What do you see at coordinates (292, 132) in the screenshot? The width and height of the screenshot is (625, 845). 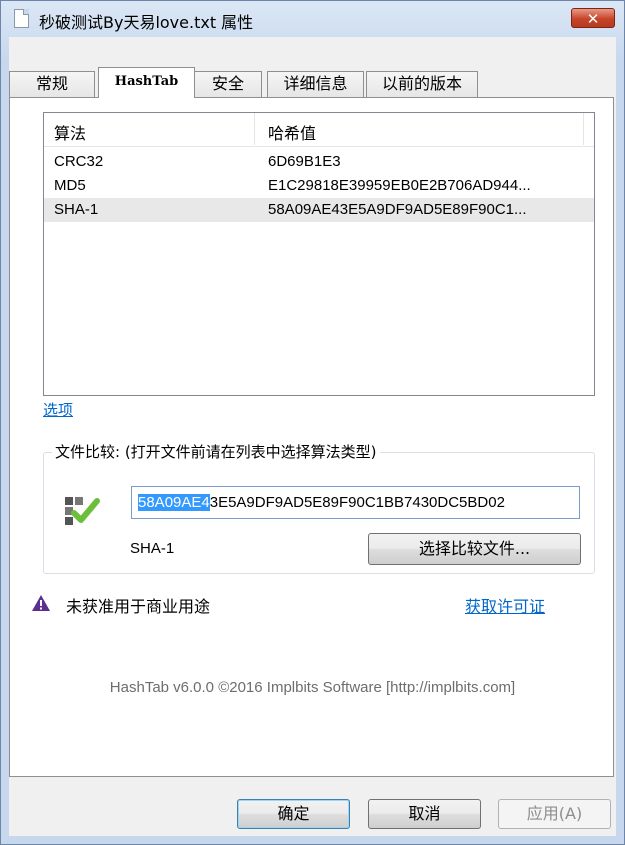 I see `column-hash: 哈希值` at bounding box center [292, 132].